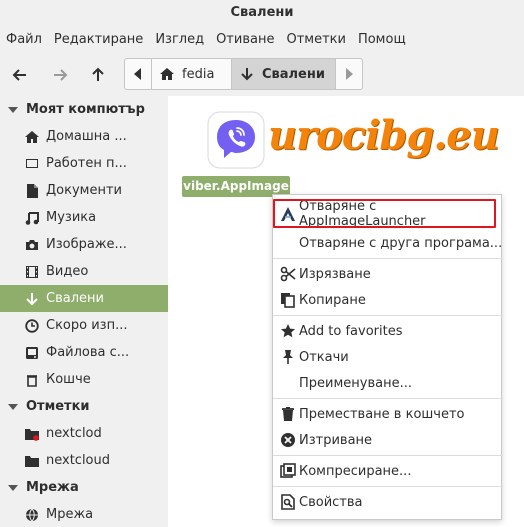  I want to click on sidebar-item-network: Мрежа, so click(84, 514).